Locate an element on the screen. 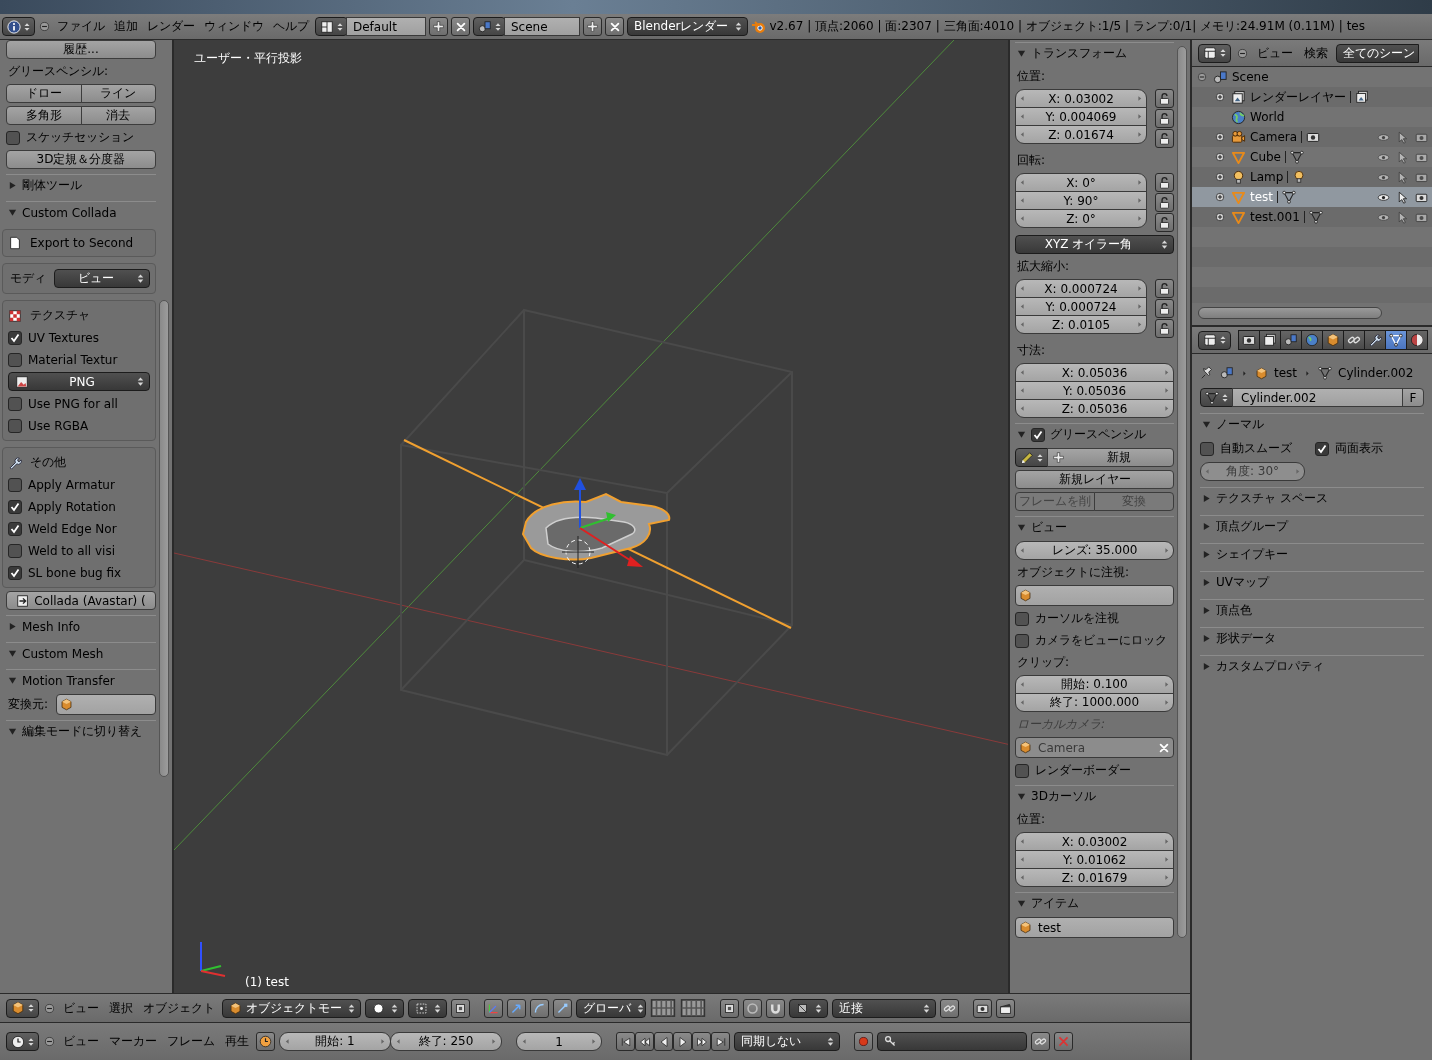 Image resolution: width=1432 pixels, height=1060 pixels. render-engine-dropdown: Blenderレンダー is located at coordinates (687, 26).